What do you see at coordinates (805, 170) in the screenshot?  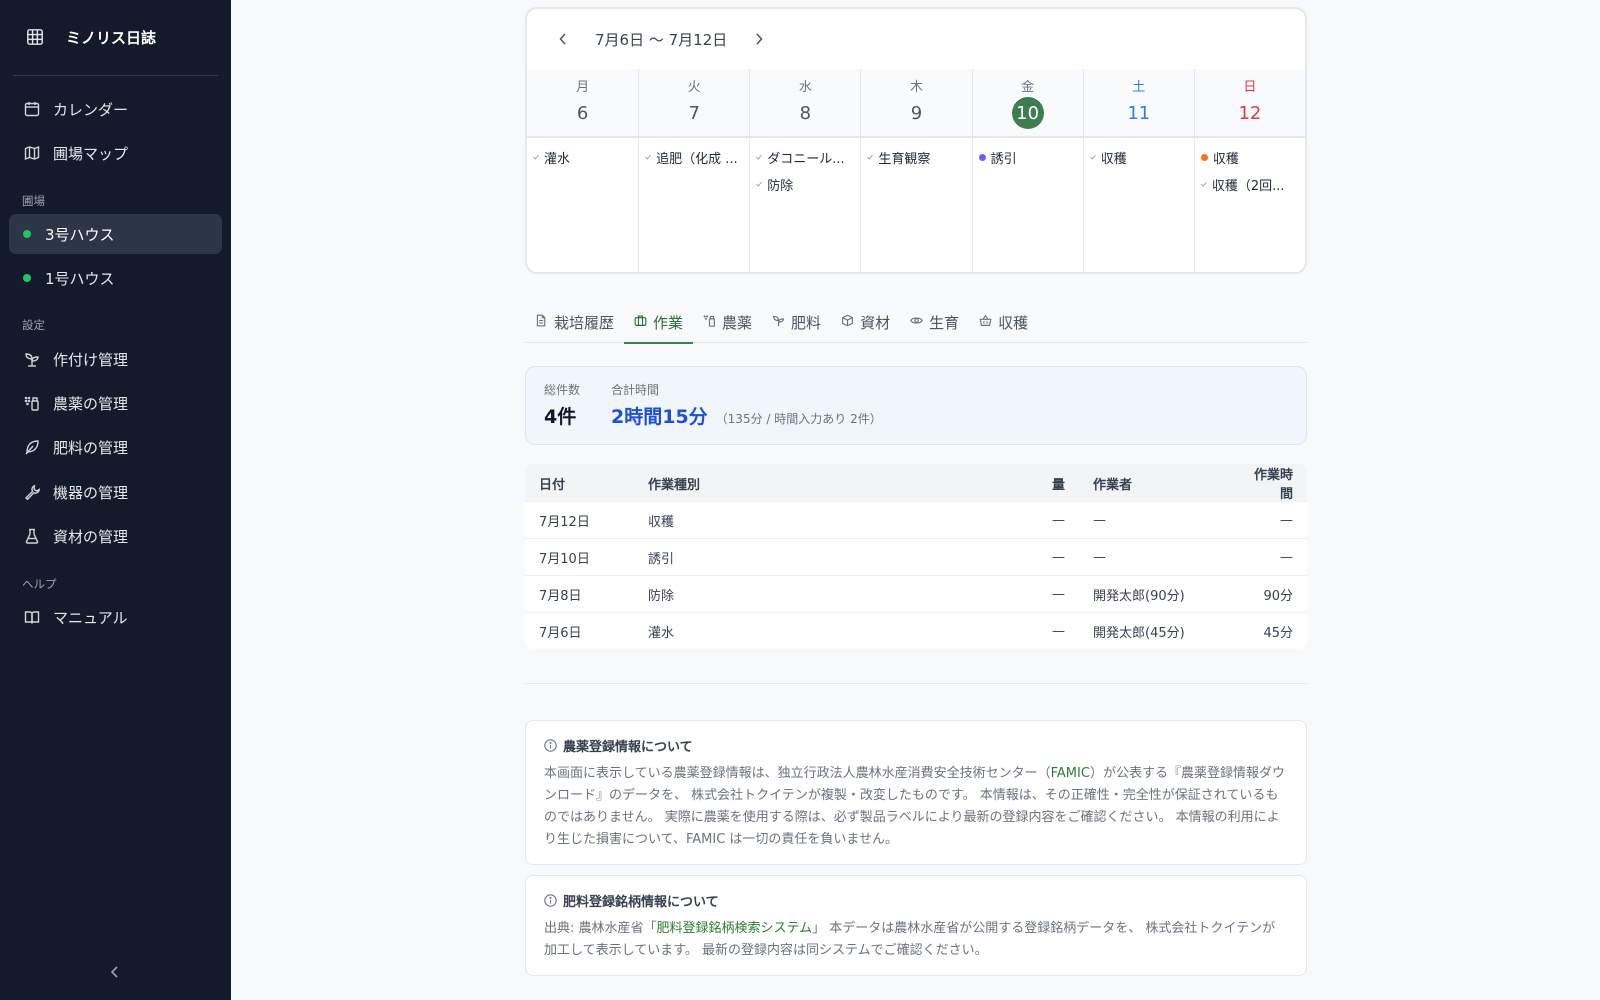 I see `day-column: 水 8 ダコニール... 防除` at bounding box center [805, 170].